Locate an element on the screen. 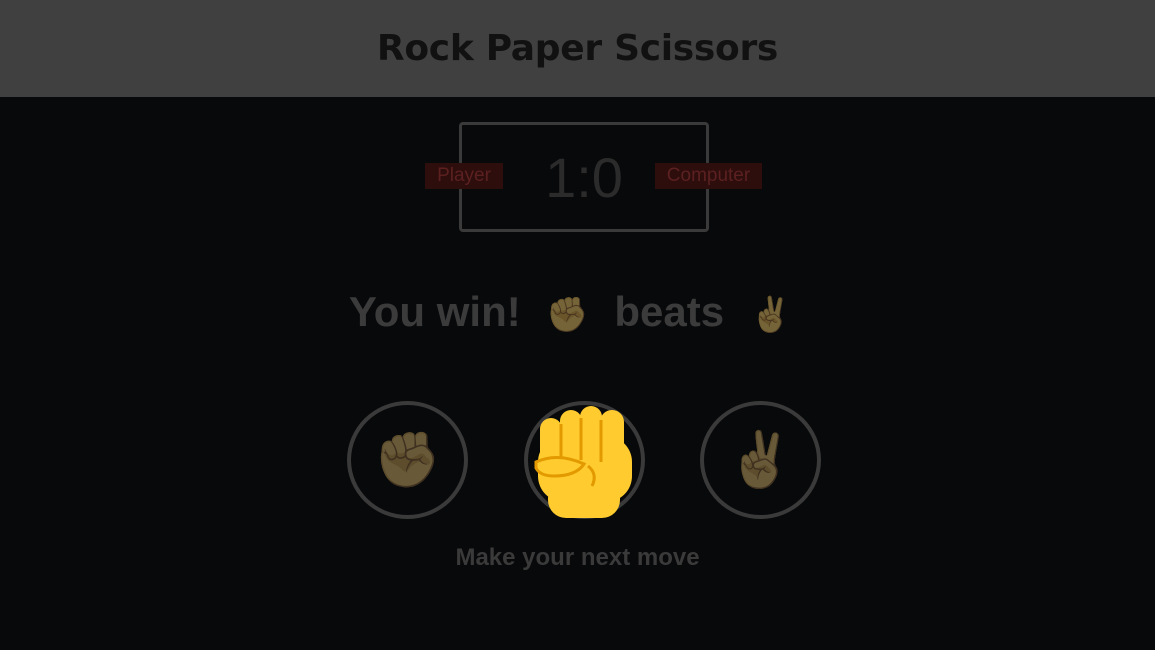  app-header: Rock Paper Scissors is located at coordinates (577, 48).